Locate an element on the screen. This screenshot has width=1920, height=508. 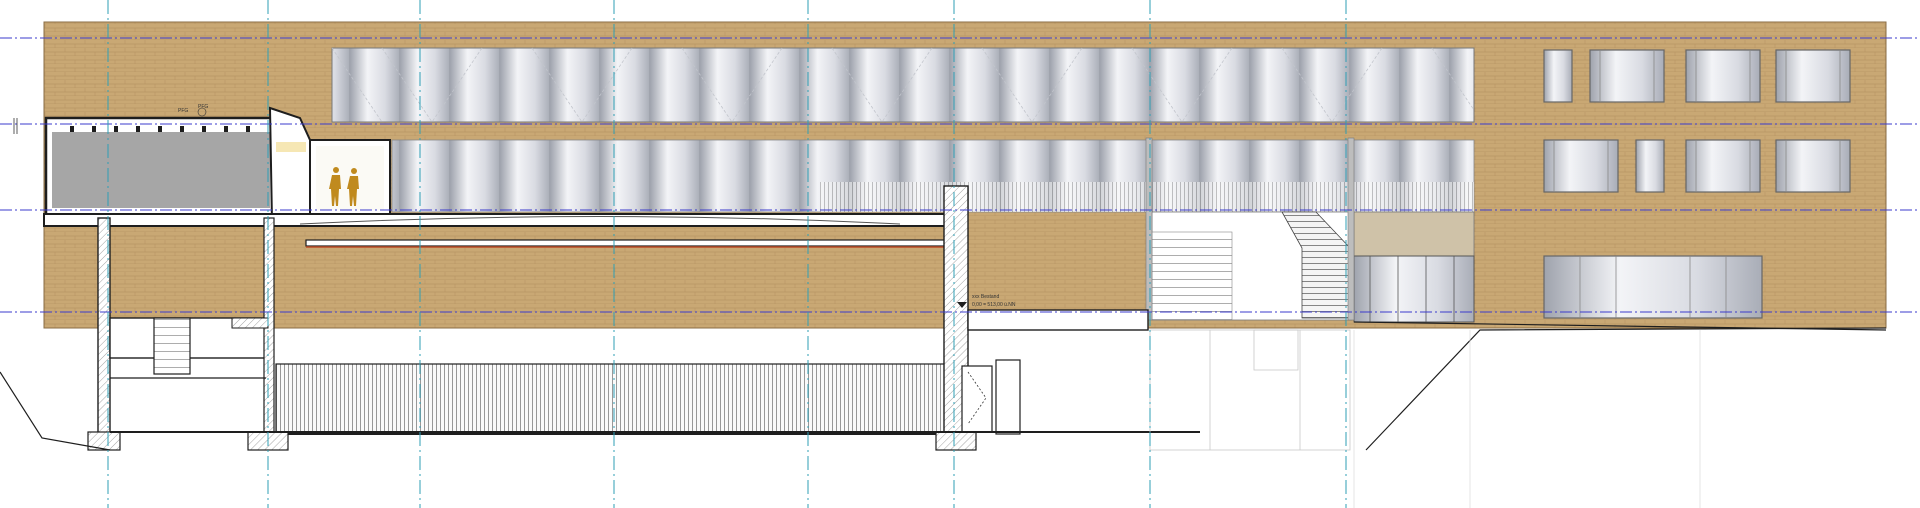
entrance-canopy is located at coordinates (1414, 234).